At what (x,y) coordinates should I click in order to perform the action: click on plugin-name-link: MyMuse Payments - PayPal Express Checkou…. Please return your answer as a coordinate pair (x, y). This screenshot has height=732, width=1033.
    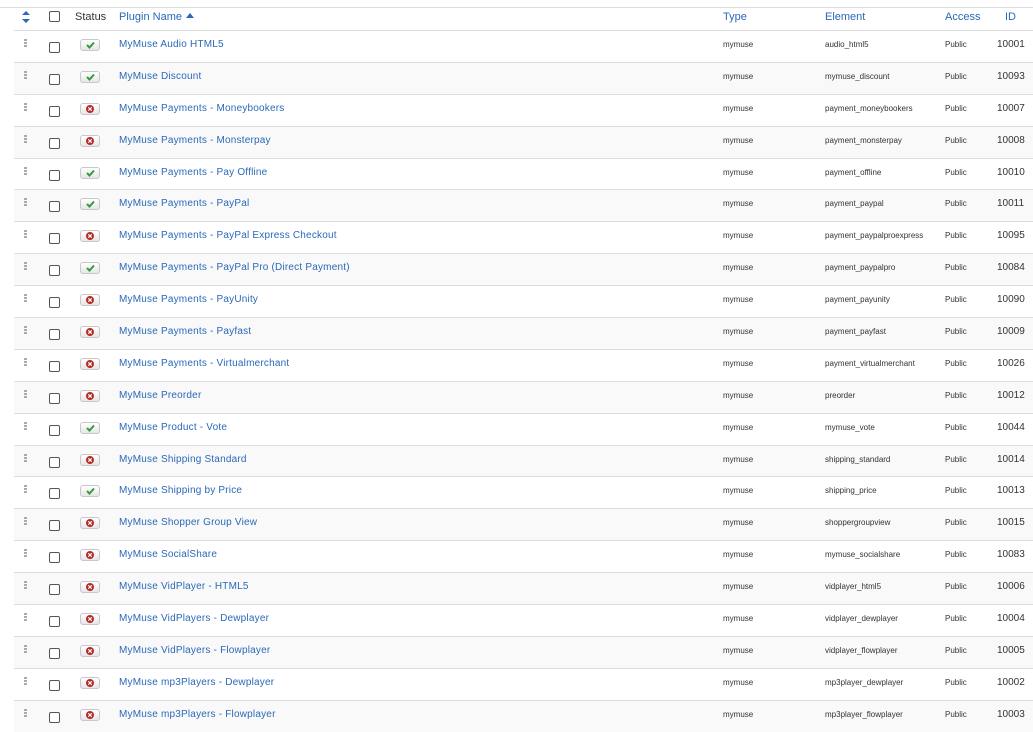
    Looking at the image, I should click on (228, 235).